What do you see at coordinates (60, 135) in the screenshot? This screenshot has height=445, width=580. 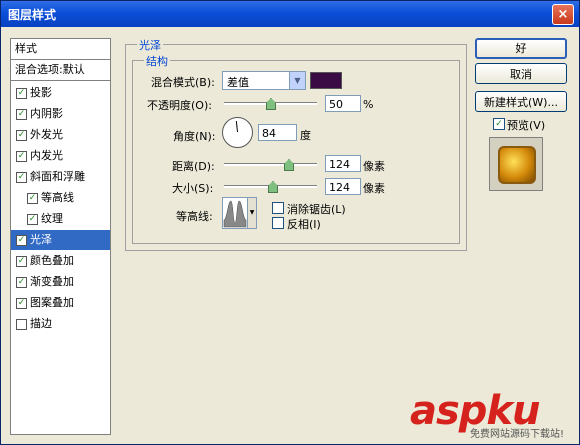 I see `style-item-outer-glow: ✓ 外发光` at bounding box center [60, 135].